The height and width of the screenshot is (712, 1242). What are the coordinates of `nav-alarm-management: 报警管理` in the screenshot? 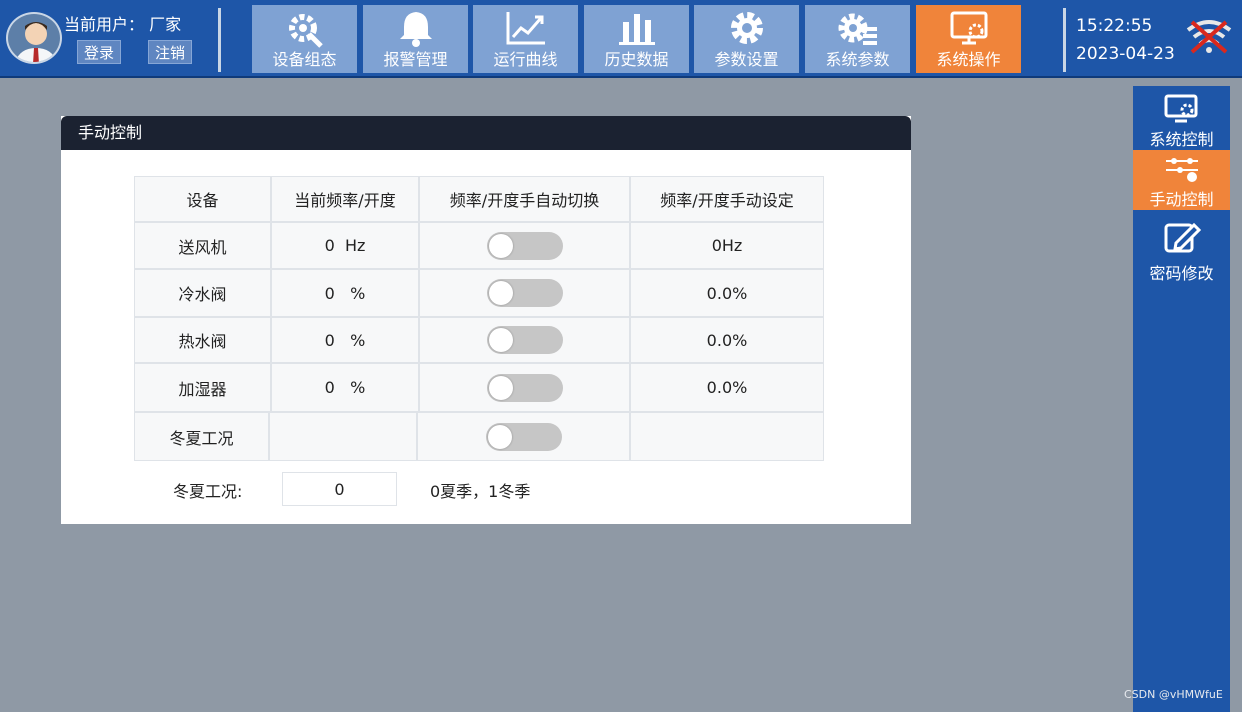 It's located at (415, 39).